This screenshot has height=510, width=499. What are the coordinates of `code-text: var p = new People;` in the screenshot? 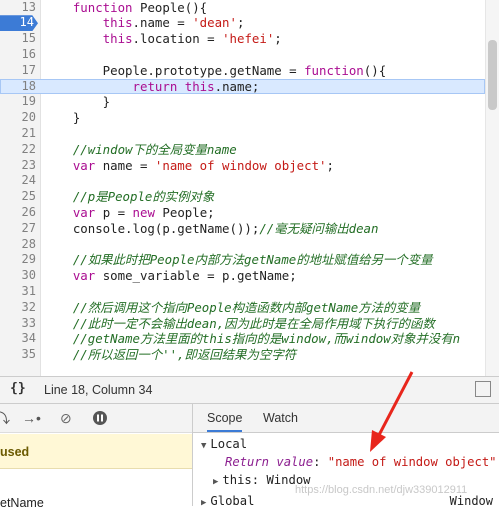 It's located at (143, 212).